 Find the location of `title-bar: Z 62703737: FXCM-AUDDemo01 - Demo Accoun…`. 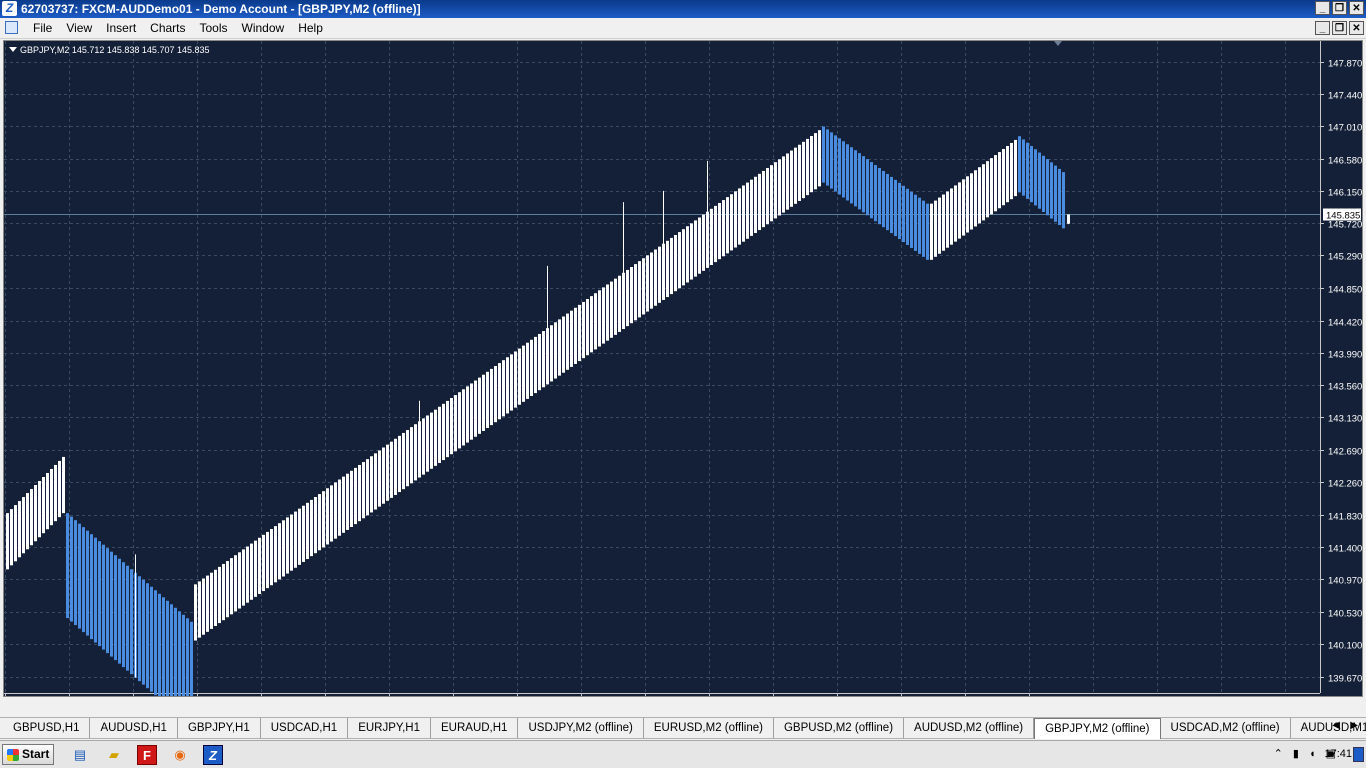

title-bar: Z 62703737: FXCM-AUDDemo01 - Demo Accoun… is located at coordinates (683, 9).